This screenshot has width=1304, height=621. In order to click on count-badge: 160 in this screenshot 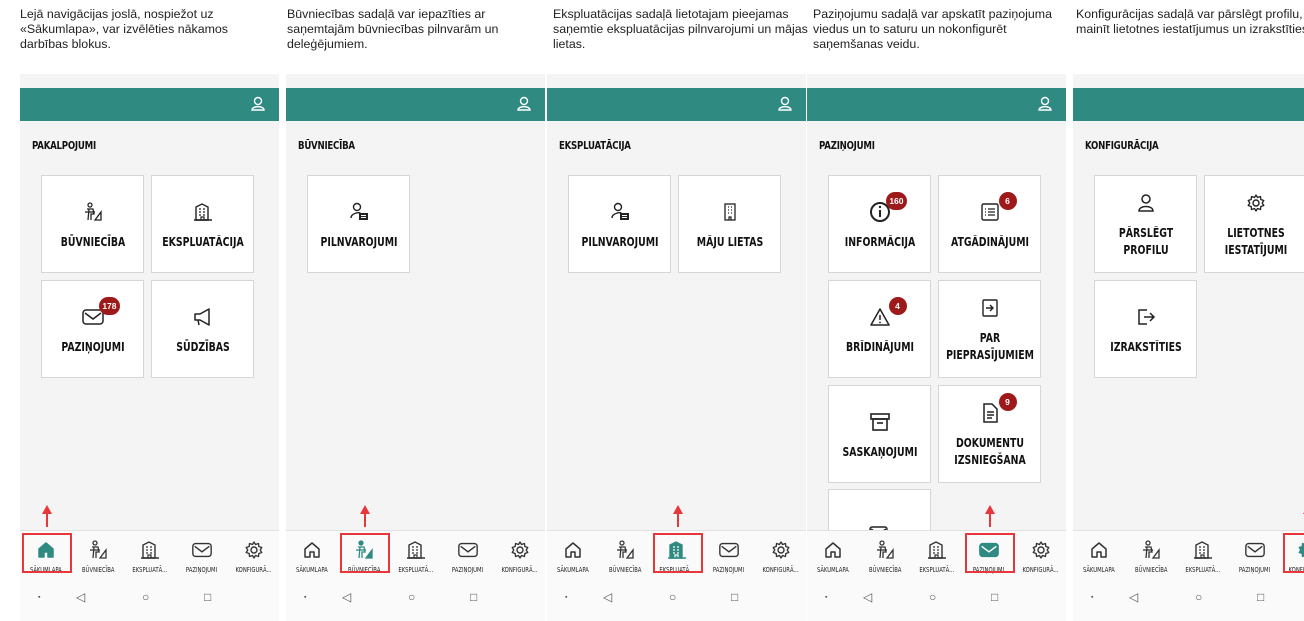, I will do `click(896, 200)`.